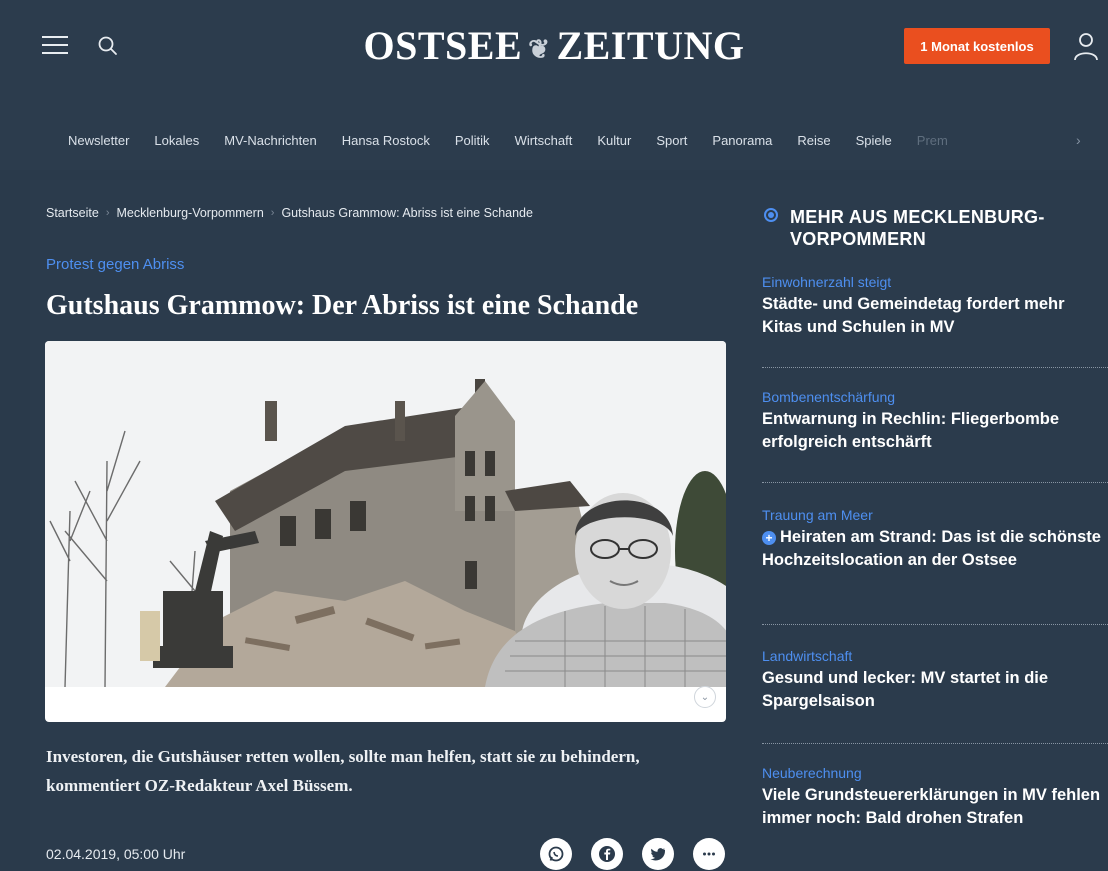 This screenshot has width=1108, height=871. I want to click on article-kicker: Protest gegen Abriss, so click(115, 264).